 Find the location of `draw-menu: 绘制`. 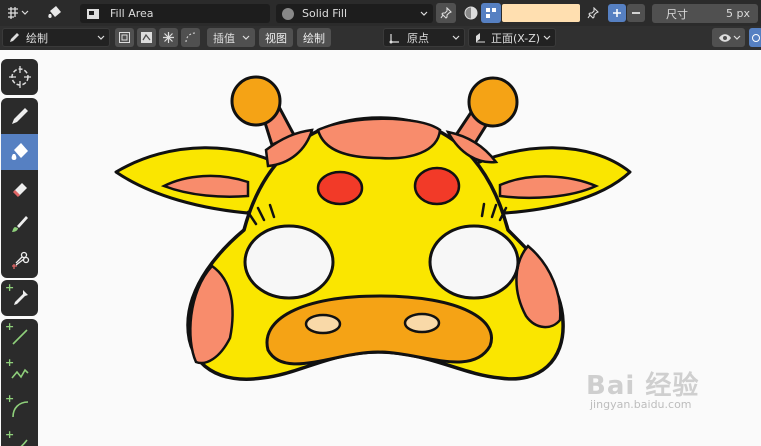

draw-menu: 绘制 is located at coordinates (314, 37).